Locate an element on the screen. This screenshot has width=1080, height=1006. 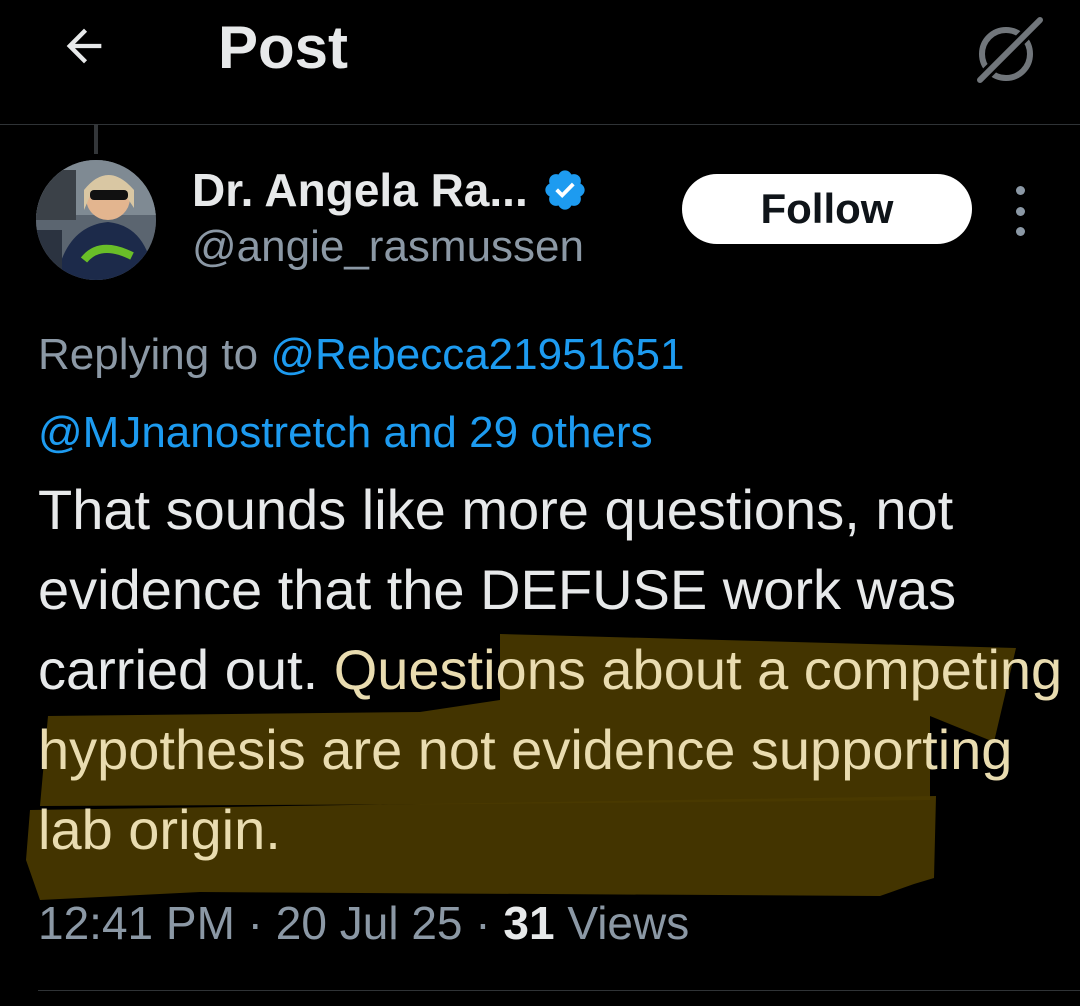
divider is located at coordinates (559, 990).